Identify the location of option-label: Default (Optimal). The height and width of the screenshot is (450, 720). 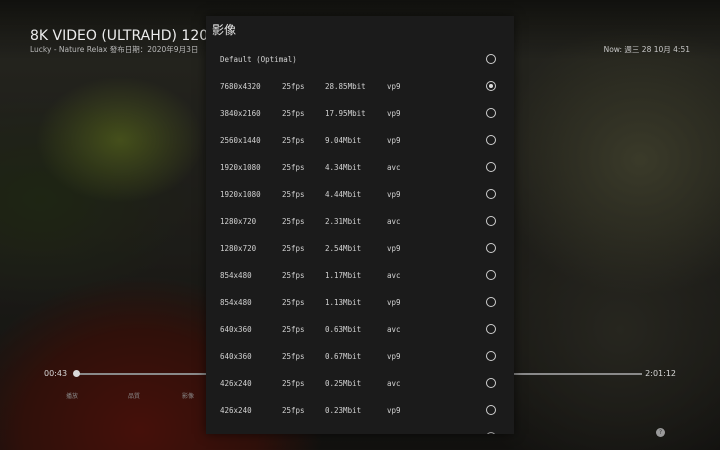
(258, 59).